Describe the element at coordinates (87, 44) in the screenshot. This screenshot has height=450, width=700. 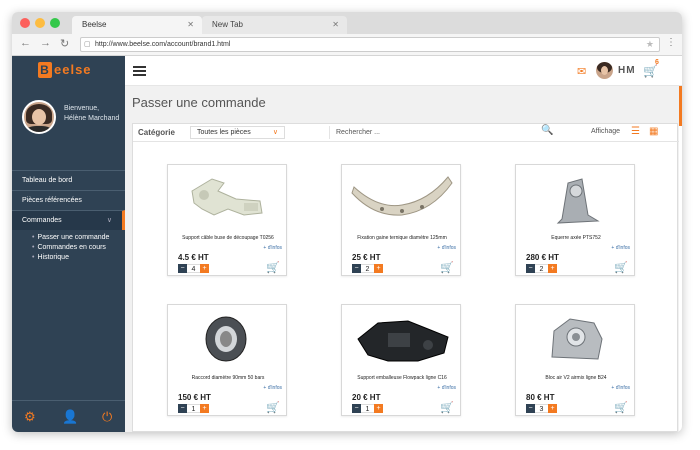
I see `page-icon: ▢` at that location.